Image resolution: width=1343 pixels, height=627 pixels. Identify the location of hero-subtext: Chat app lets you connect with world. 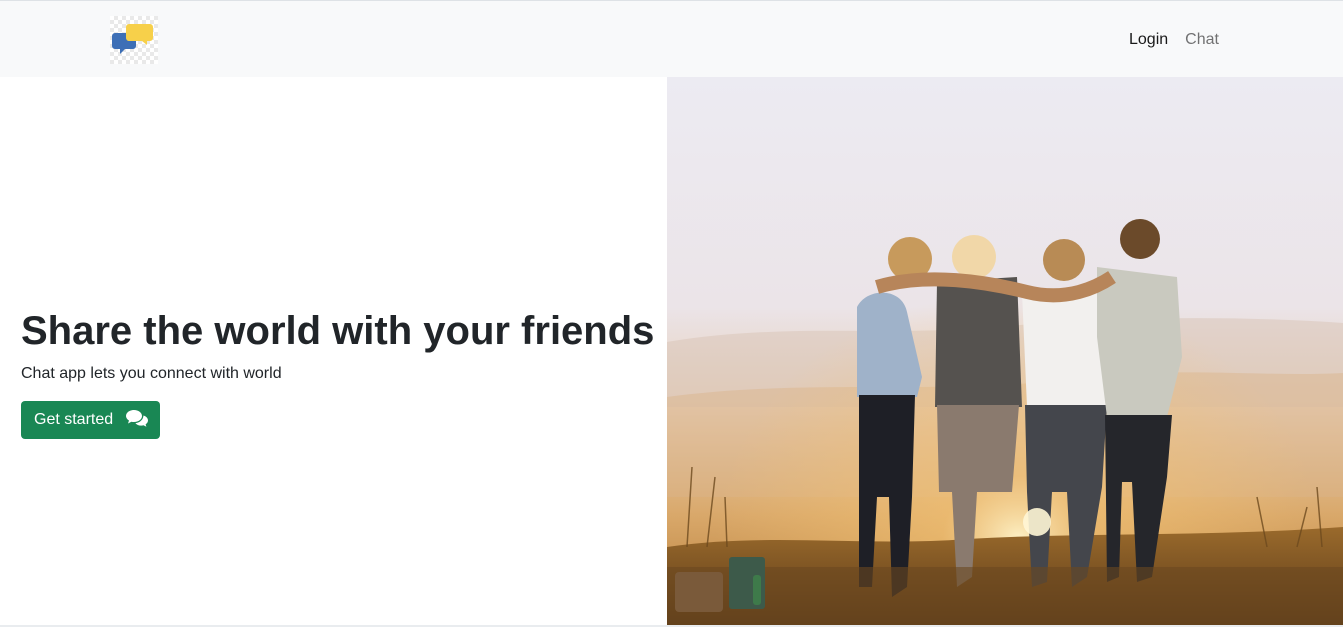
(151, 373).